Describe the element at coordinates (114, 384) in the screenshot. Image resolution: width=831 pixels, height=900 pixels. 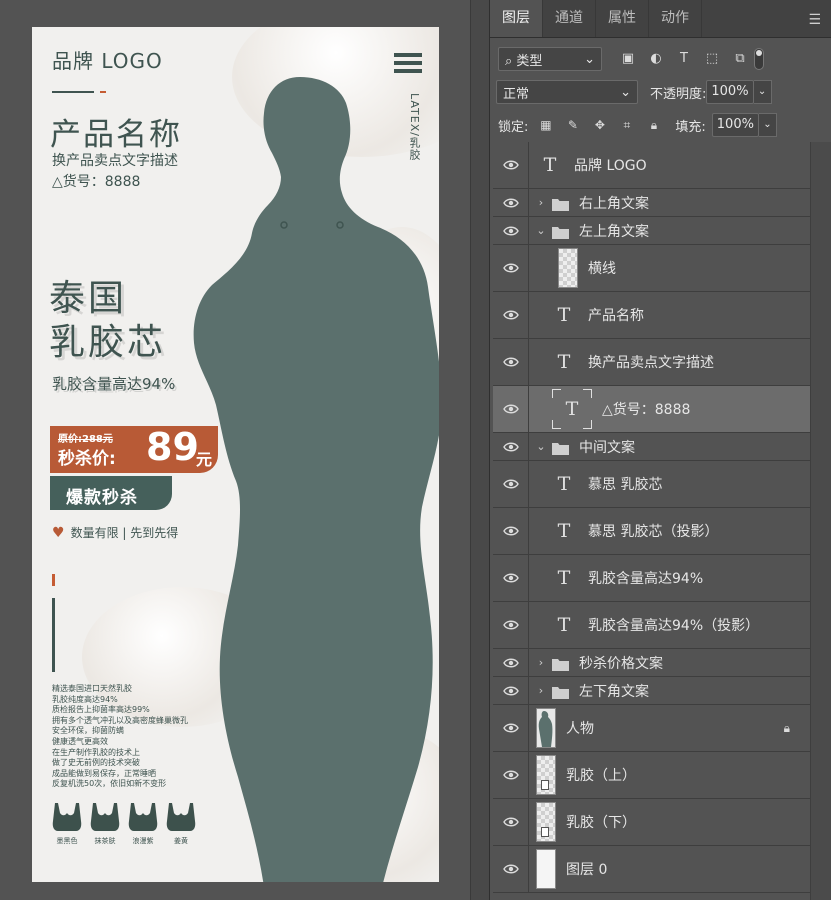
I see `latex-content-block: 乳胶含量高达94% 乳胶含量高达94%` at that location.